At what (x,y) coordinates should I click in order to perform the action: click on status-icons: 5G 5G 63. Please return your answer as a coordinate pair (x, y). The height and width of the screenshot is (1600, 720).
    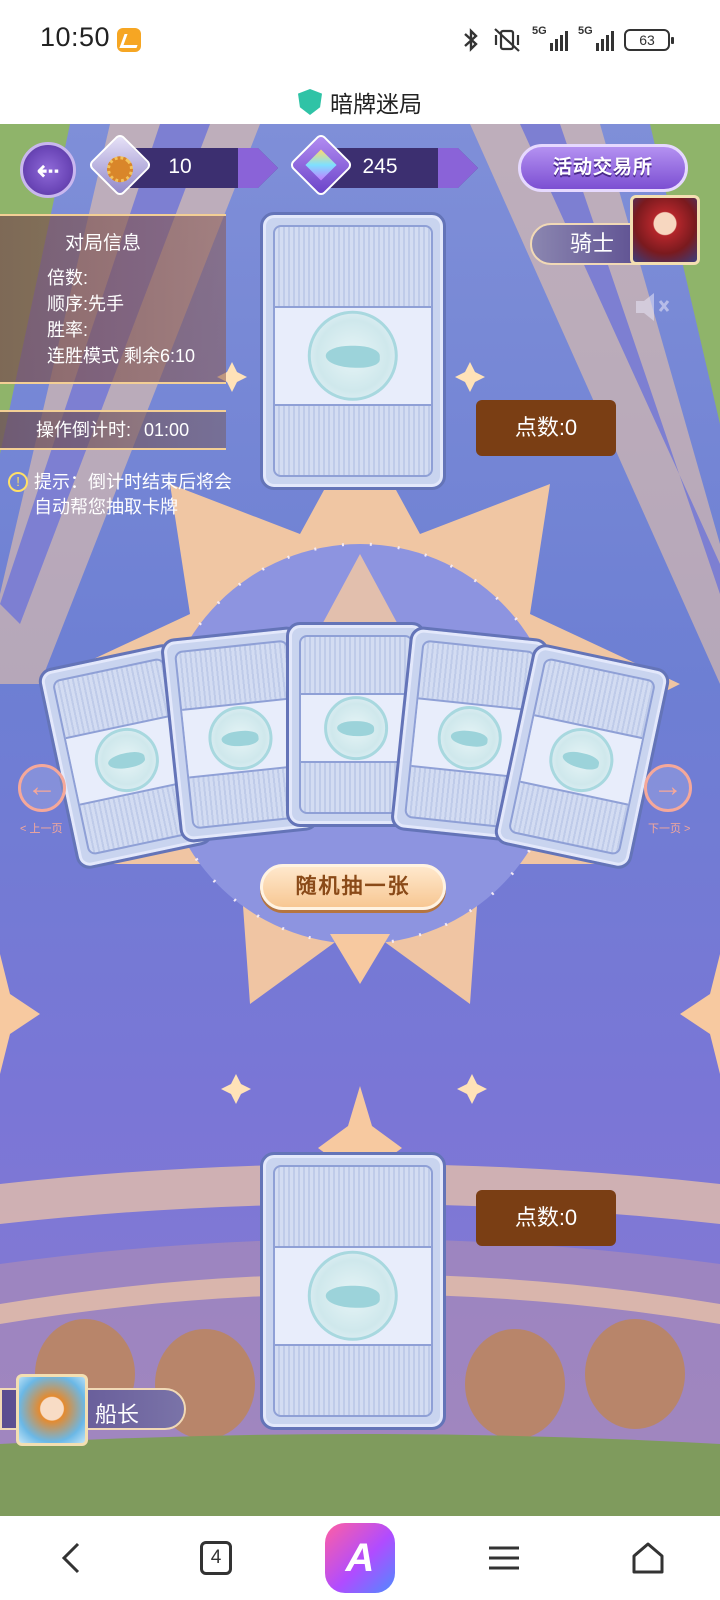
    Looking at the image, I should click on (567, 40).